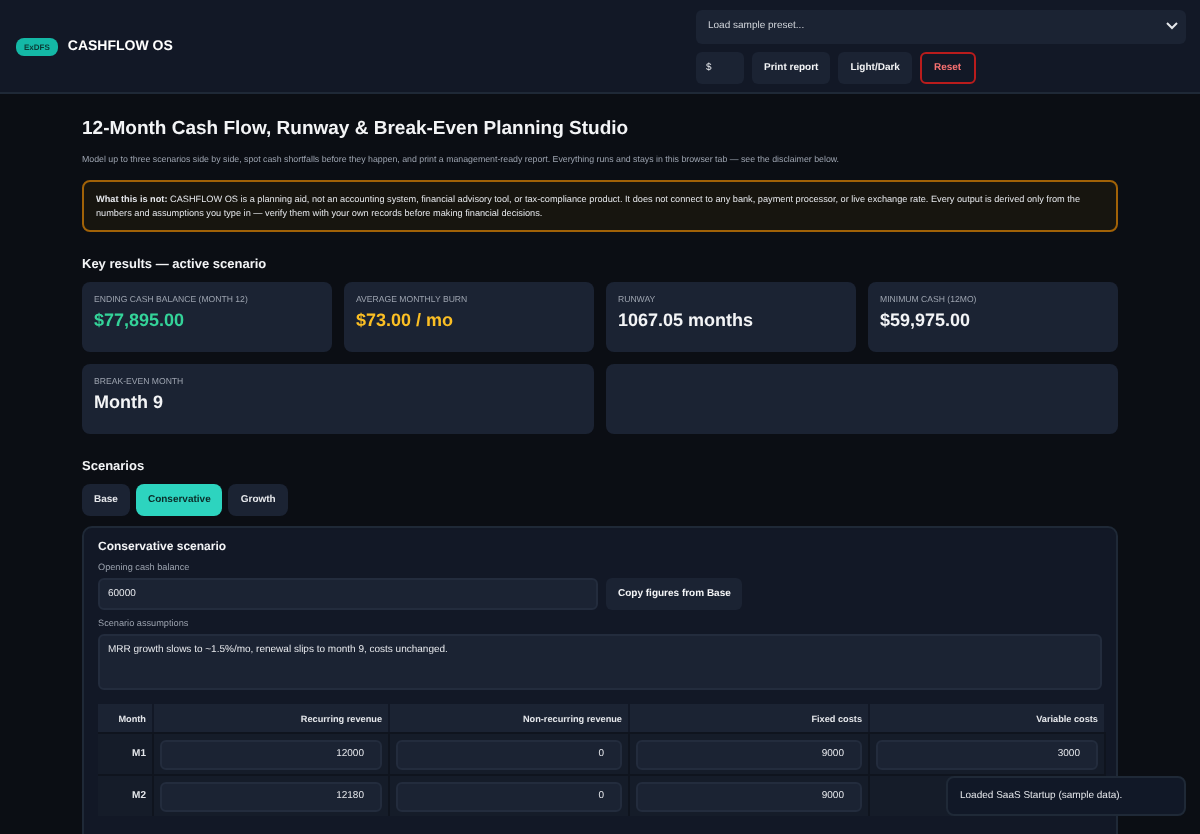 The image size is (1200, 834). I want to click on card-value: $59,975.00, so click(926, 320).